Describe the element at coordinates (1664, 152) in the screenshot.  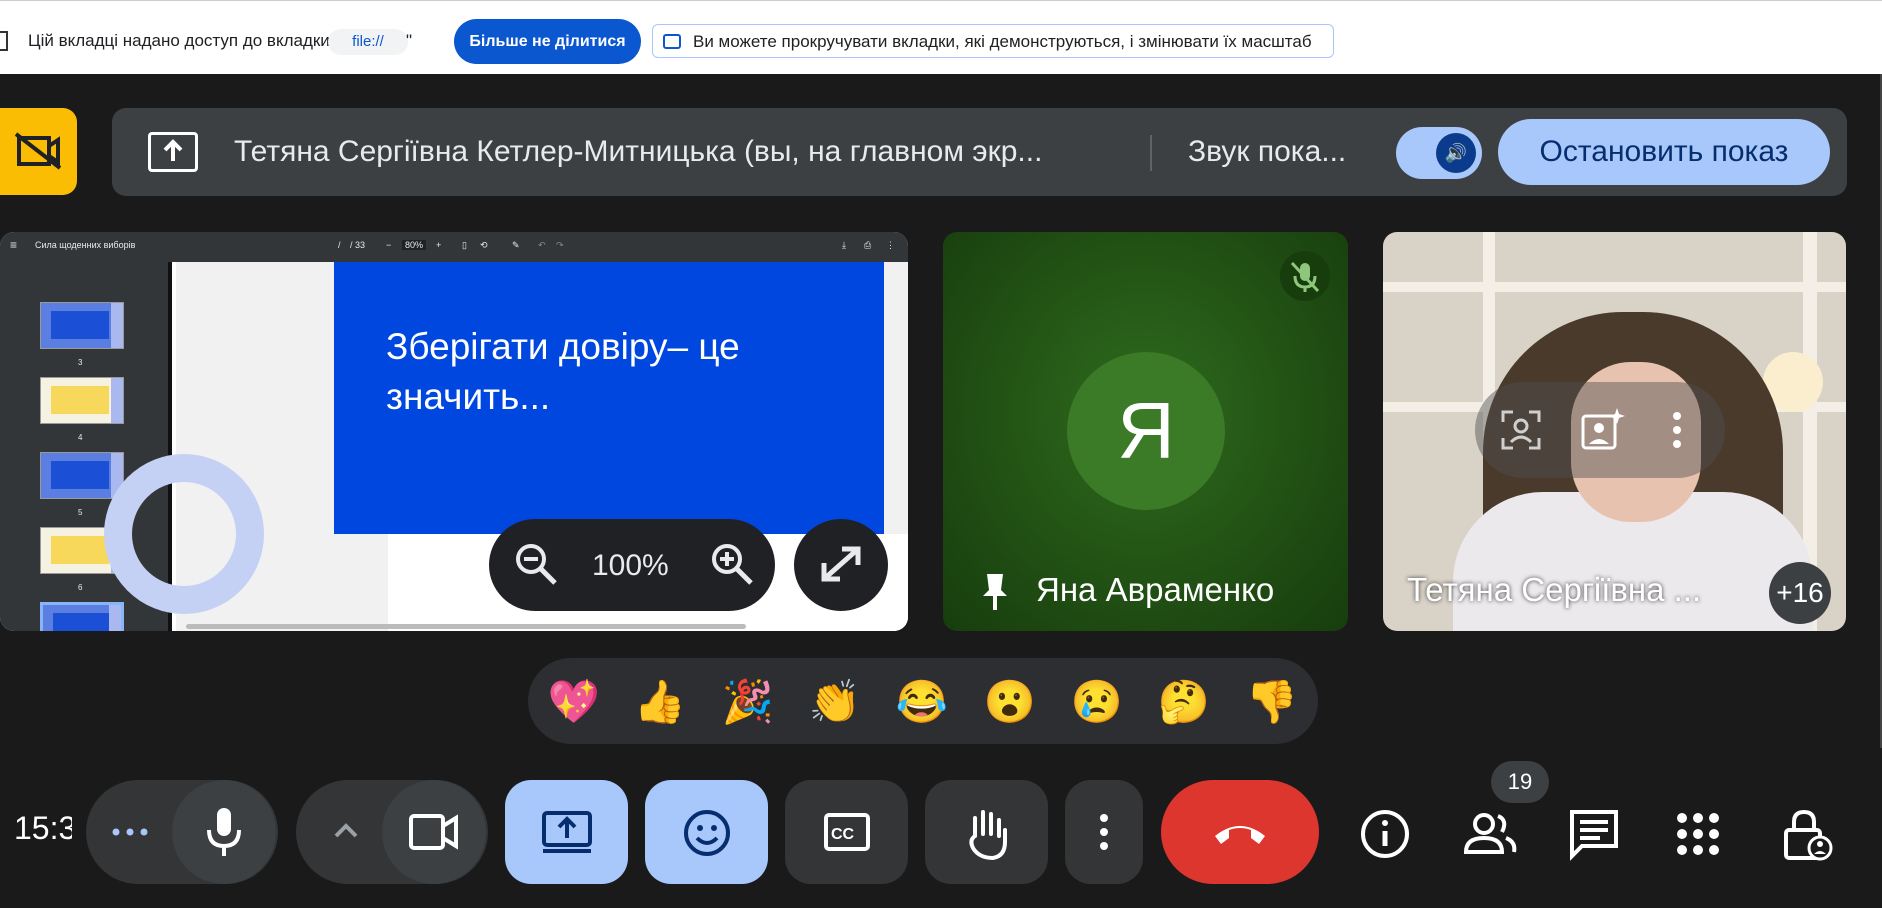
I see `stop-presenting-button: Остановить показ` at that location.